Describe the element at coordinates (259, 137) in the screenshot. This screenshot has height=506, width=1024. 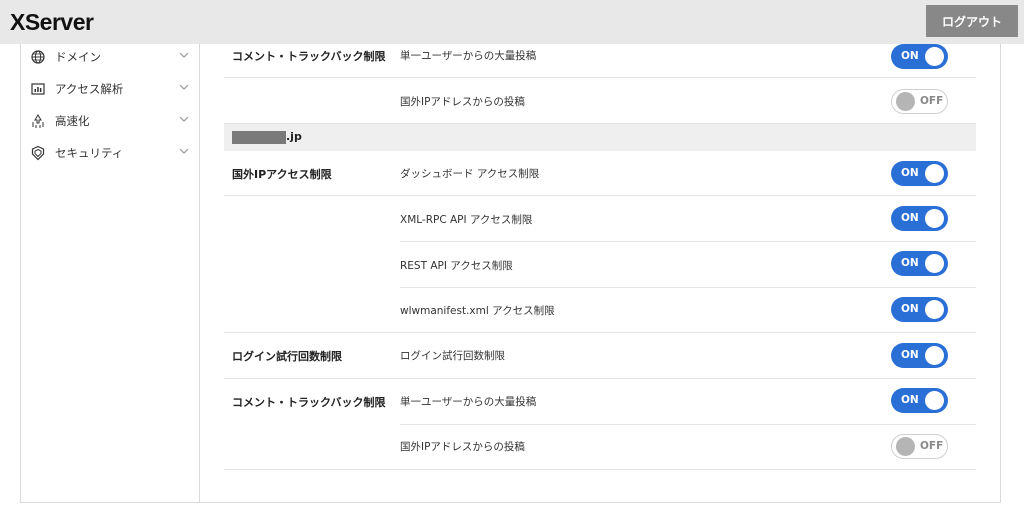
I see `redacted-domain-name` at that location.